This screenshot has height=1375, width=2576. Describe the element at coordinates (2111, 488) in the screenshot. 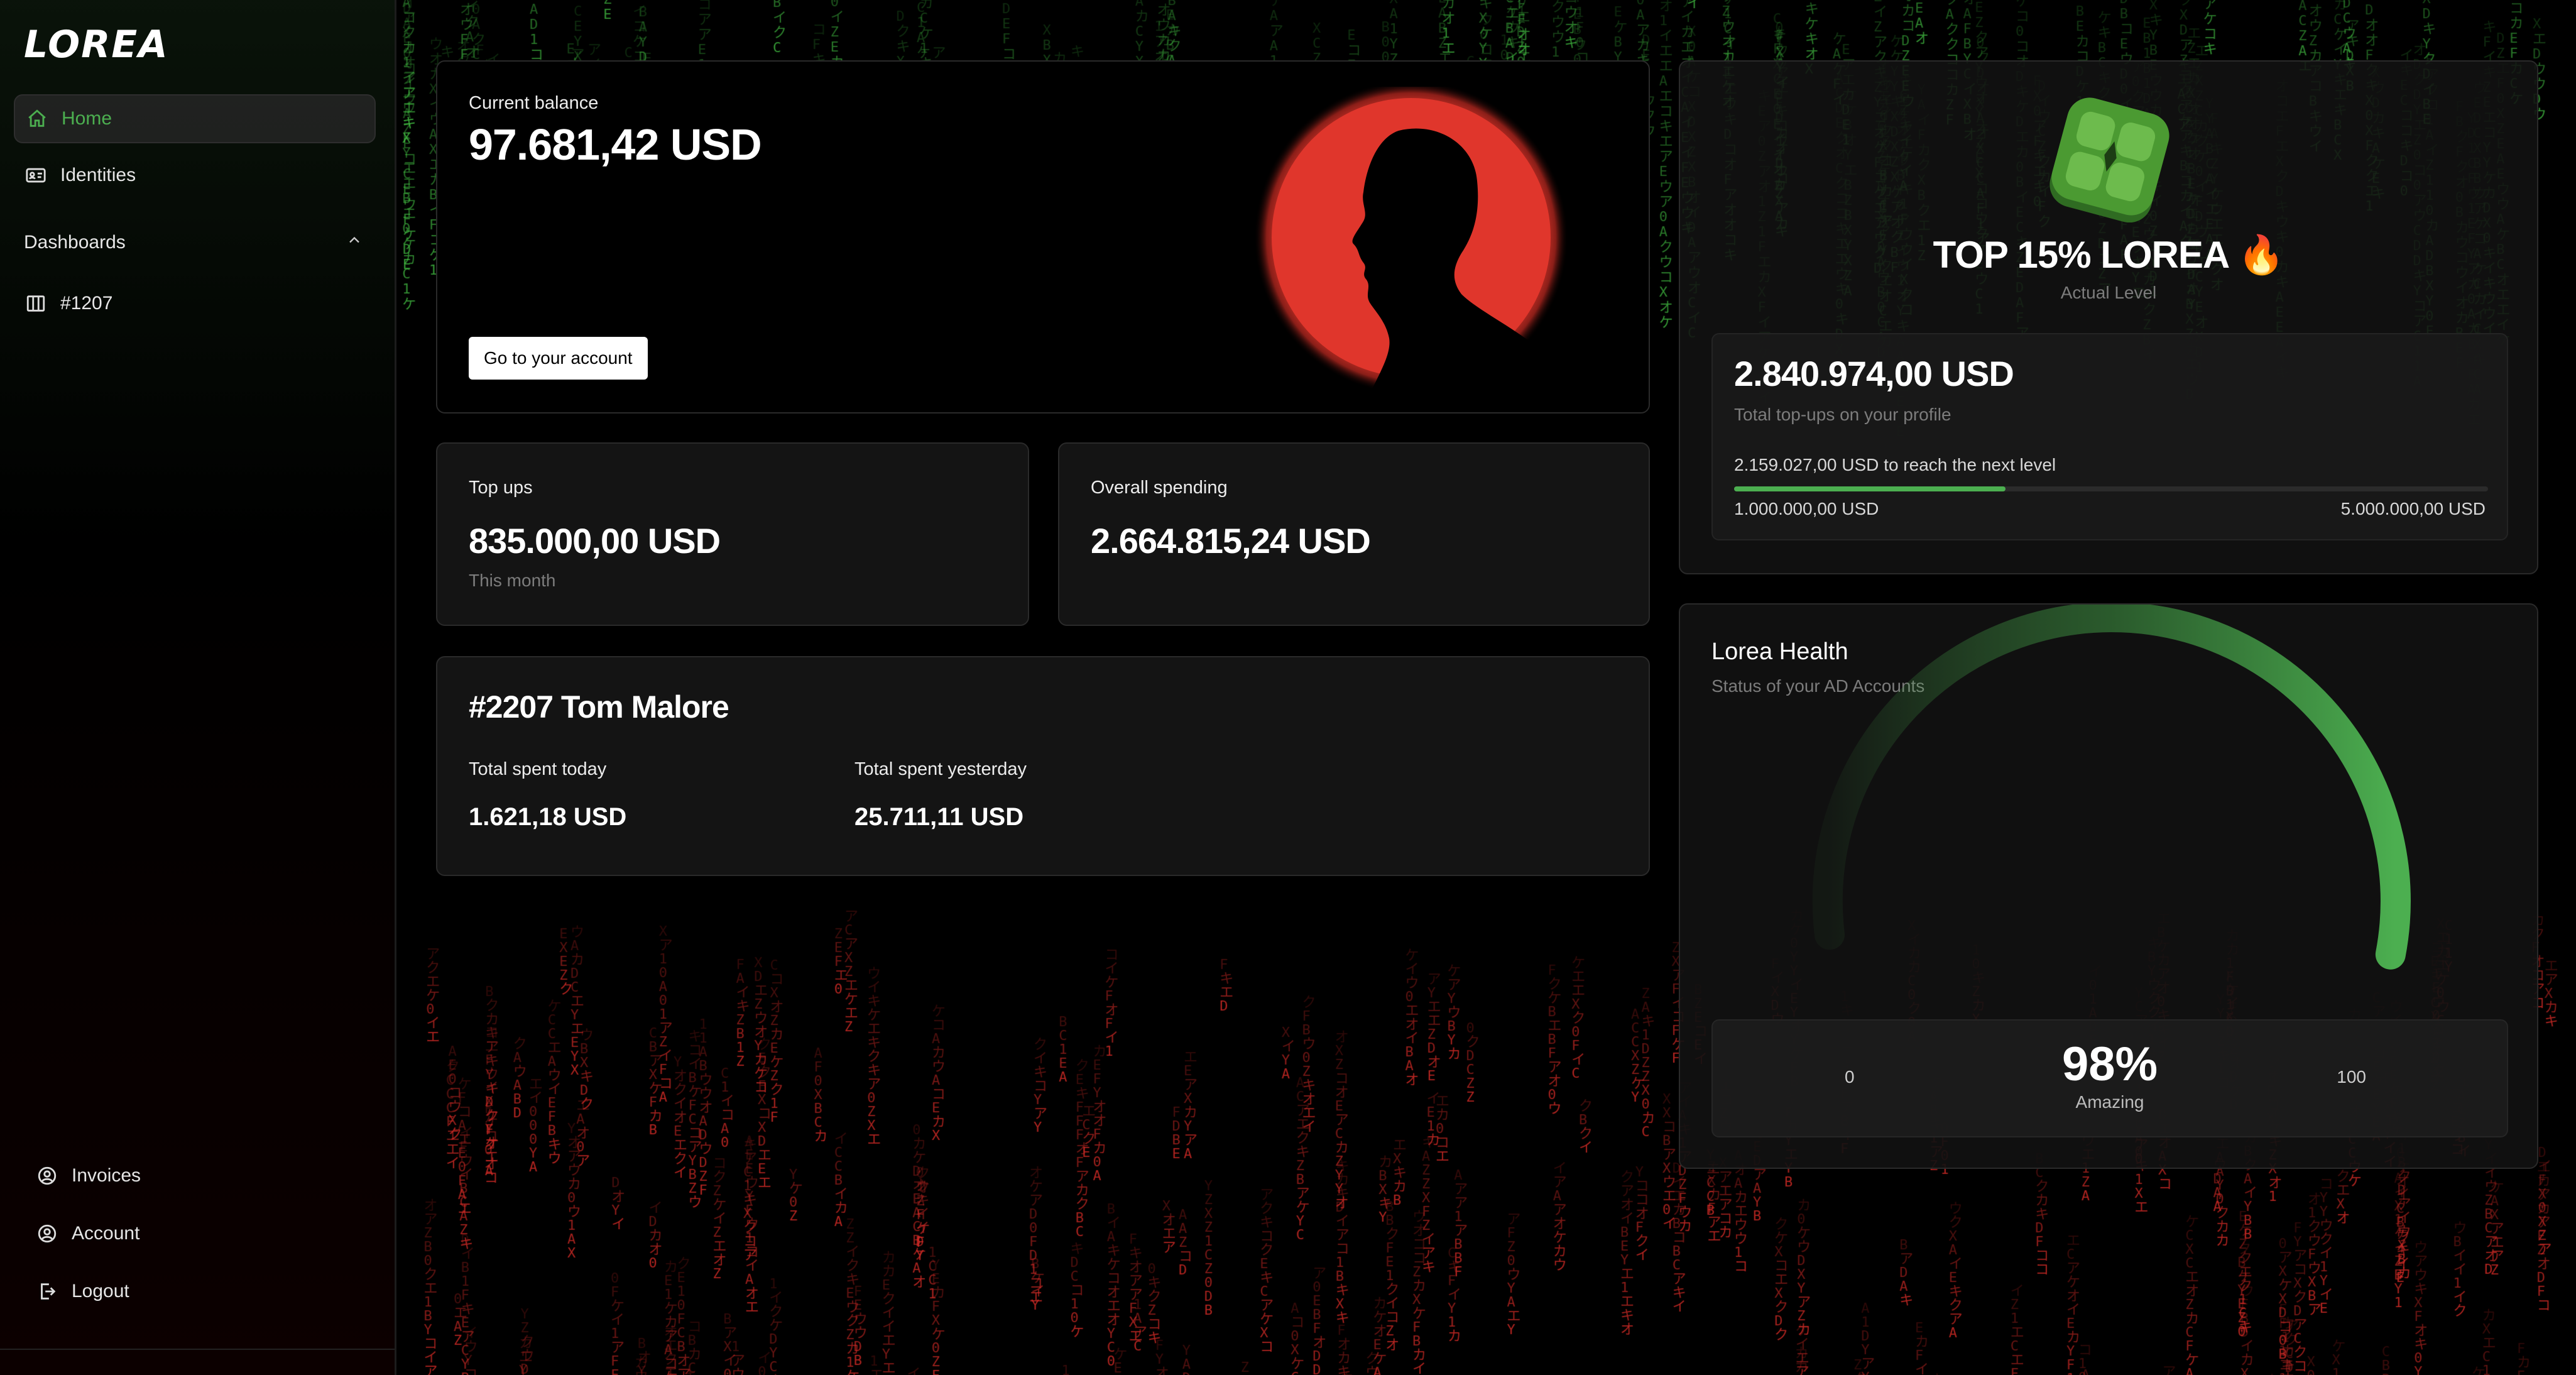

I see `level-progress-bar` at that location.